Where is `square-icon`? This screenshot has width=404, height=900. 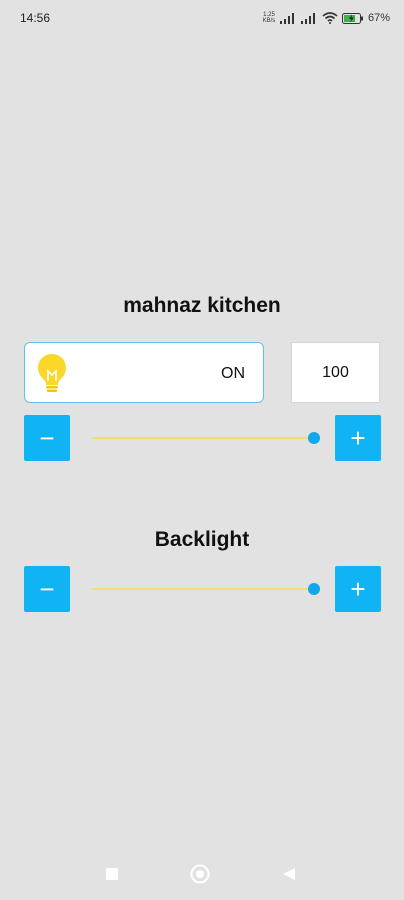
square-icon is located at coordinates (112, 874).